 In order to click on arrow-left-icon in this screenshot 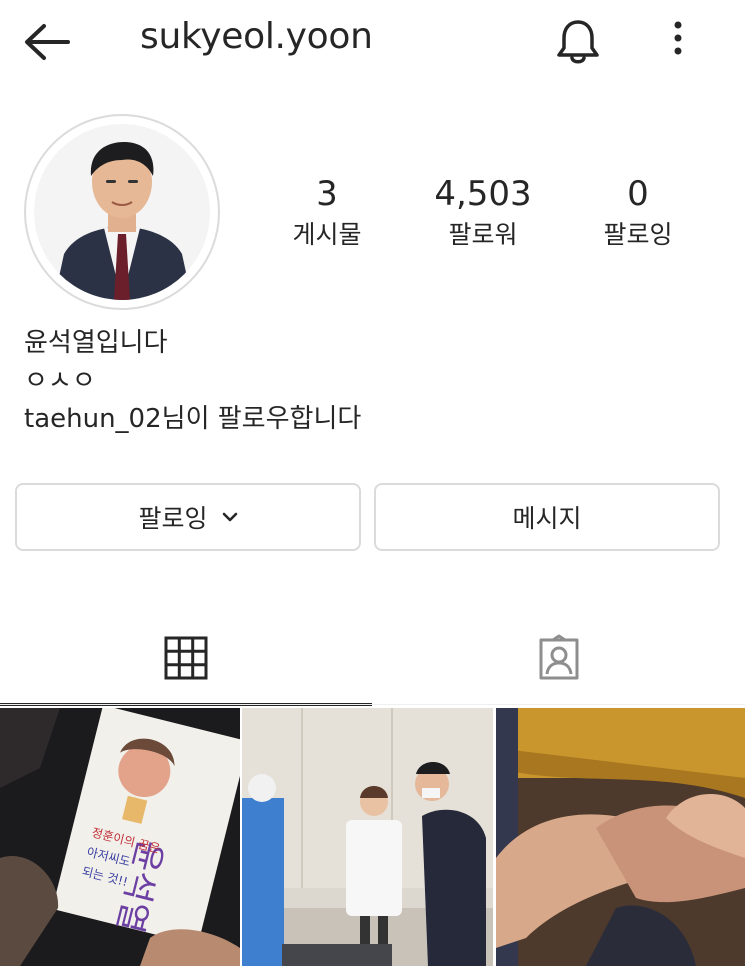, I will do `click(47, 42)`.